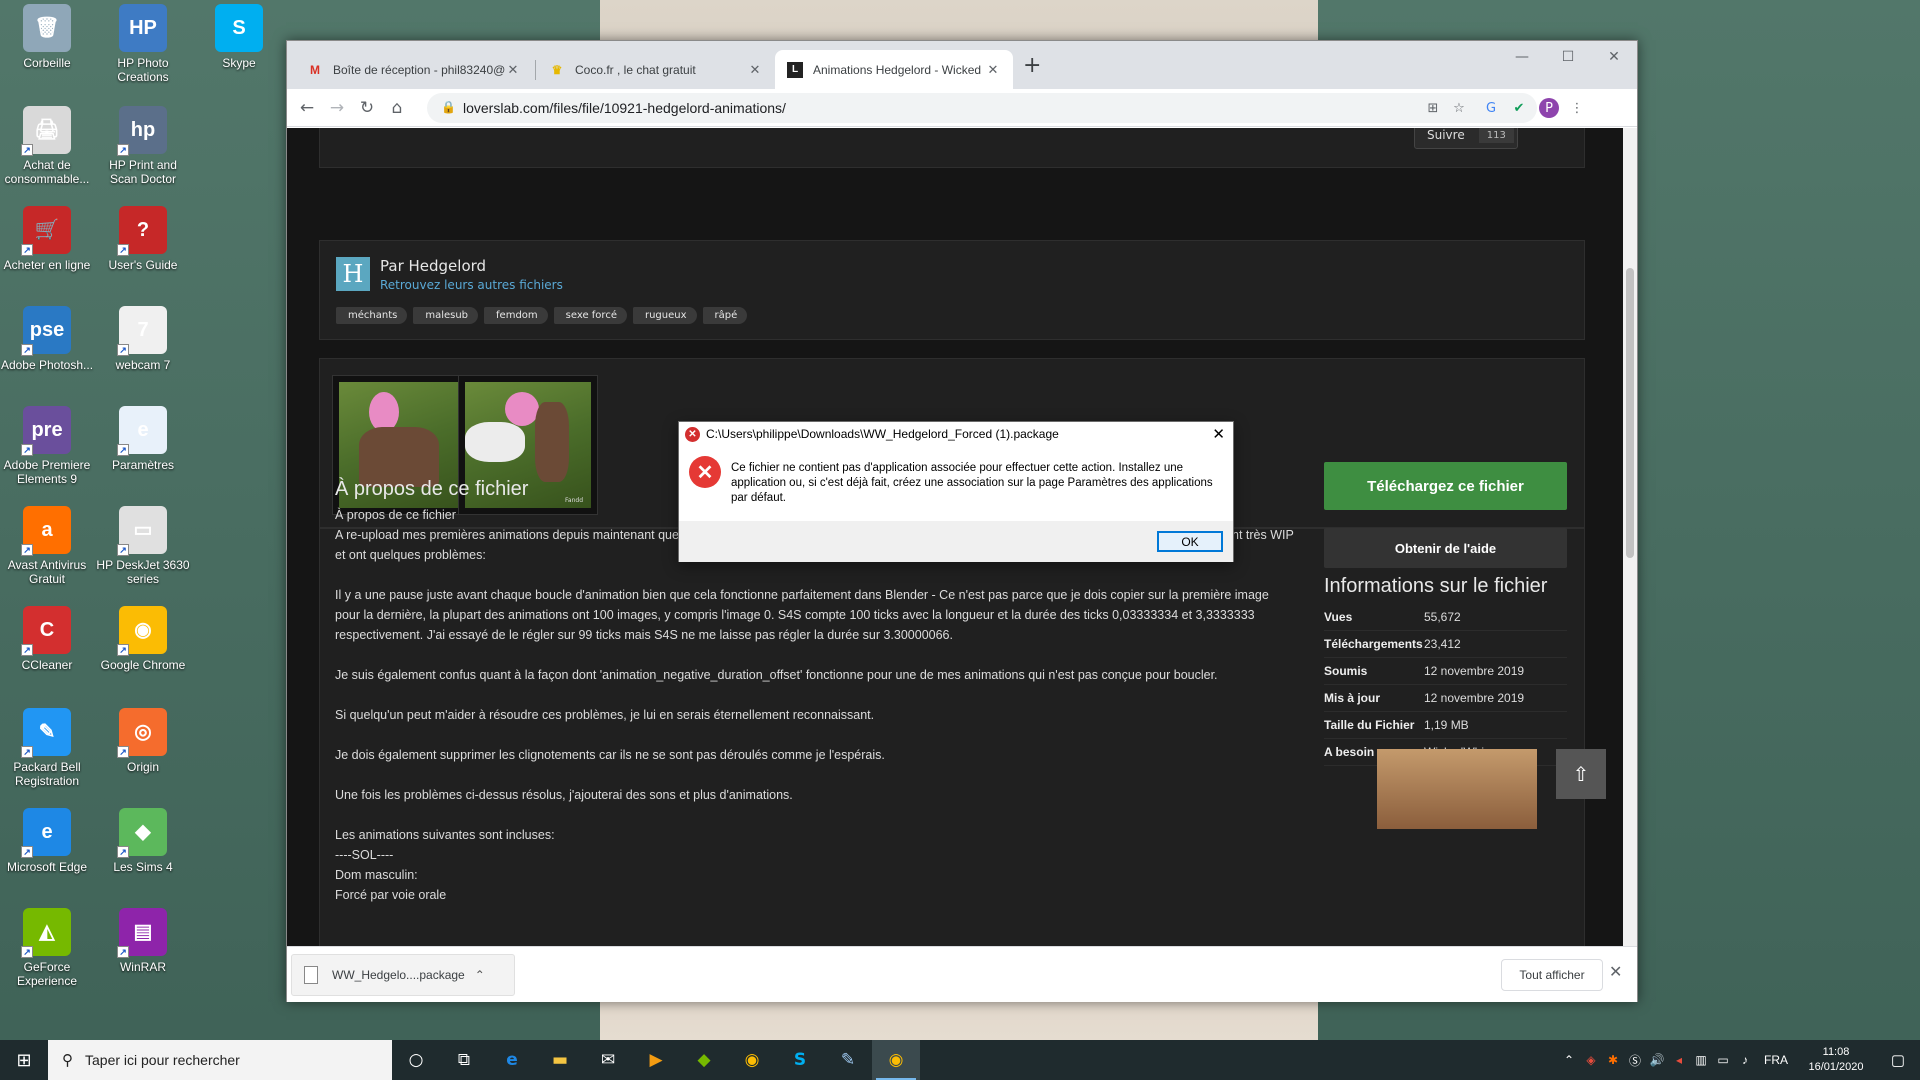  I want to click on start-button: ⊞, so click(24, 1060).